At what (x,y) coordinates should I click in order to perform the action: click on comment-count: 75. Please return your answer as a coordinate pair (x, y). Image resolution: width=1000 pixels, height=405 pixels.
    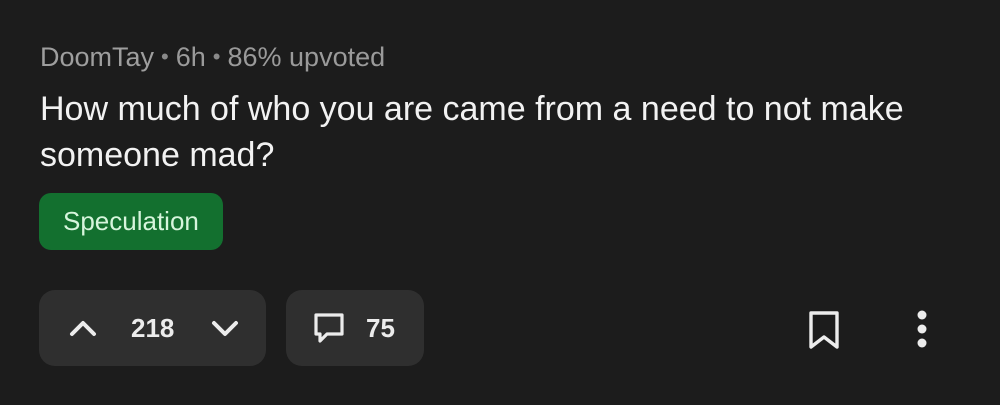
    Looking at the image, I should click on (380, 328).